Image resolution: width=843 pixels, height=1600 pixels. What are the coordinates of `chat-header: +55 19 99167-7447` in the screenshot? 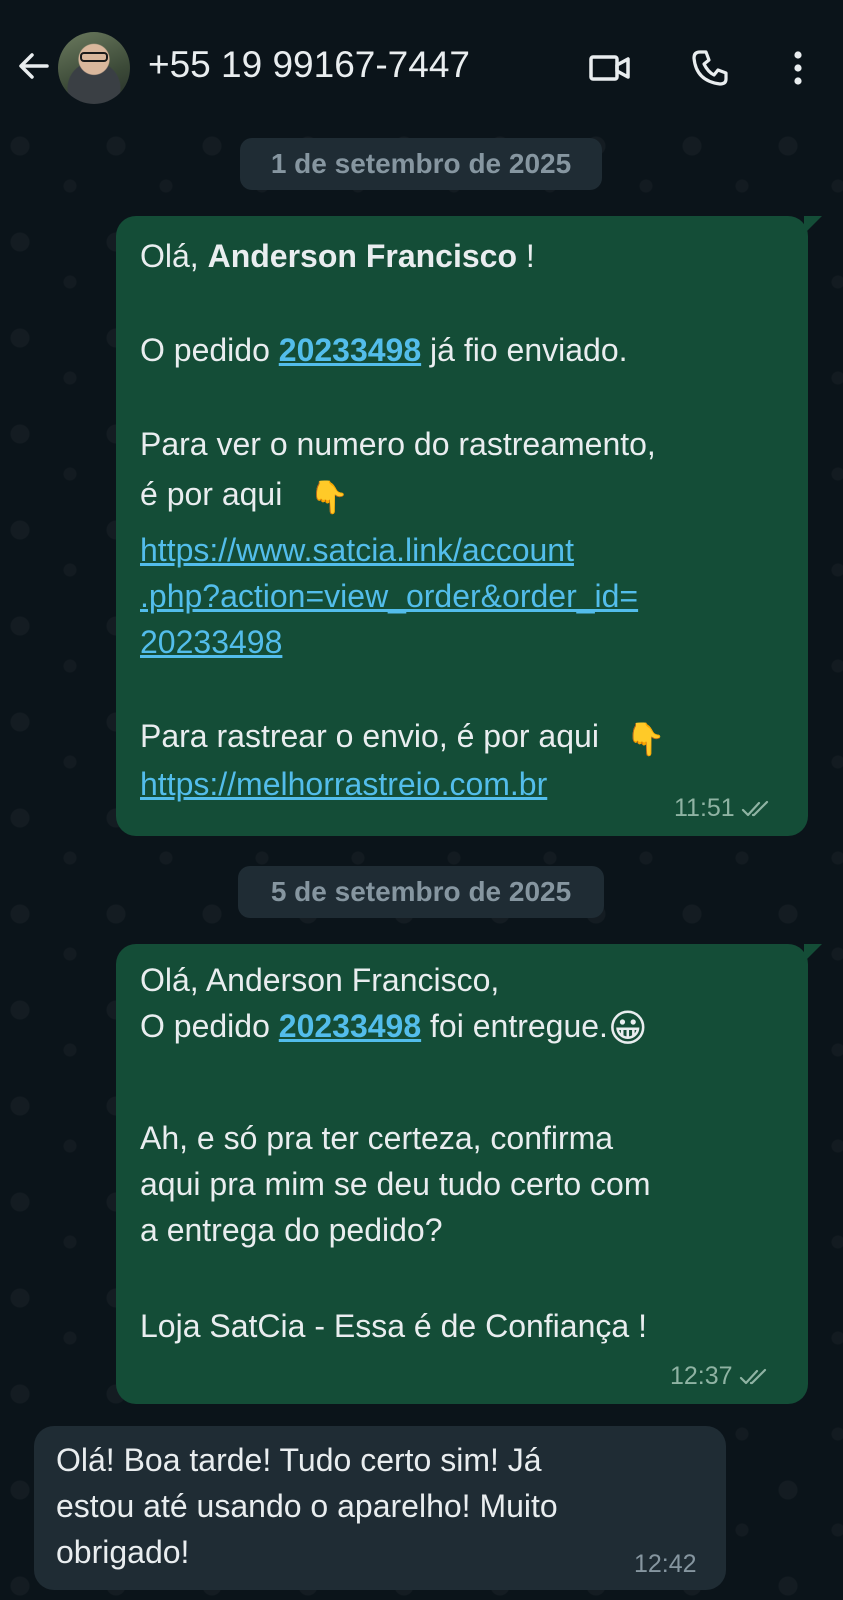 It's located at (421, 63).